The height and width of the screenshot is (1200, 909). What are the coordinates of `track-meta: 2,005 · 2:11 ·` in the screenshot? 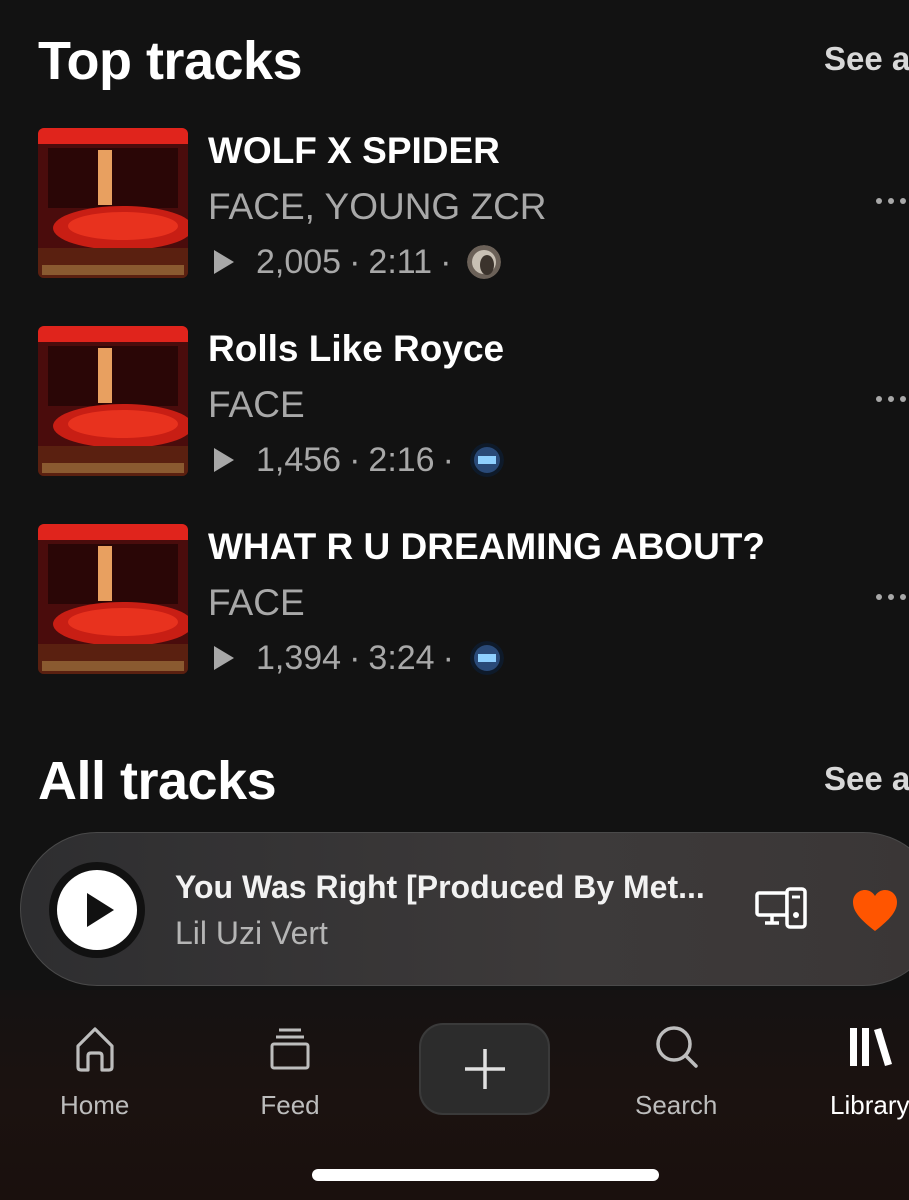 It's located at (358, 262).